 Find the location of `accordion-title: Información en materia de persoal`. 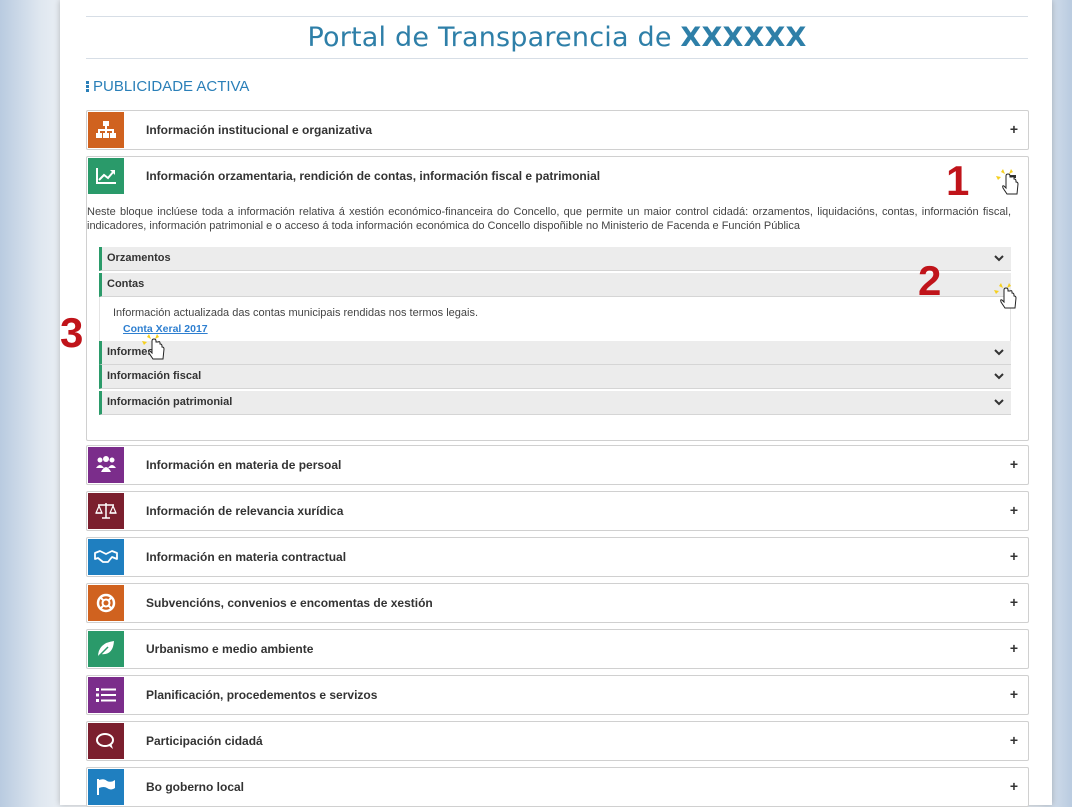

accordion-title: Información en materia de persoal is located at coordinates (244, 465).